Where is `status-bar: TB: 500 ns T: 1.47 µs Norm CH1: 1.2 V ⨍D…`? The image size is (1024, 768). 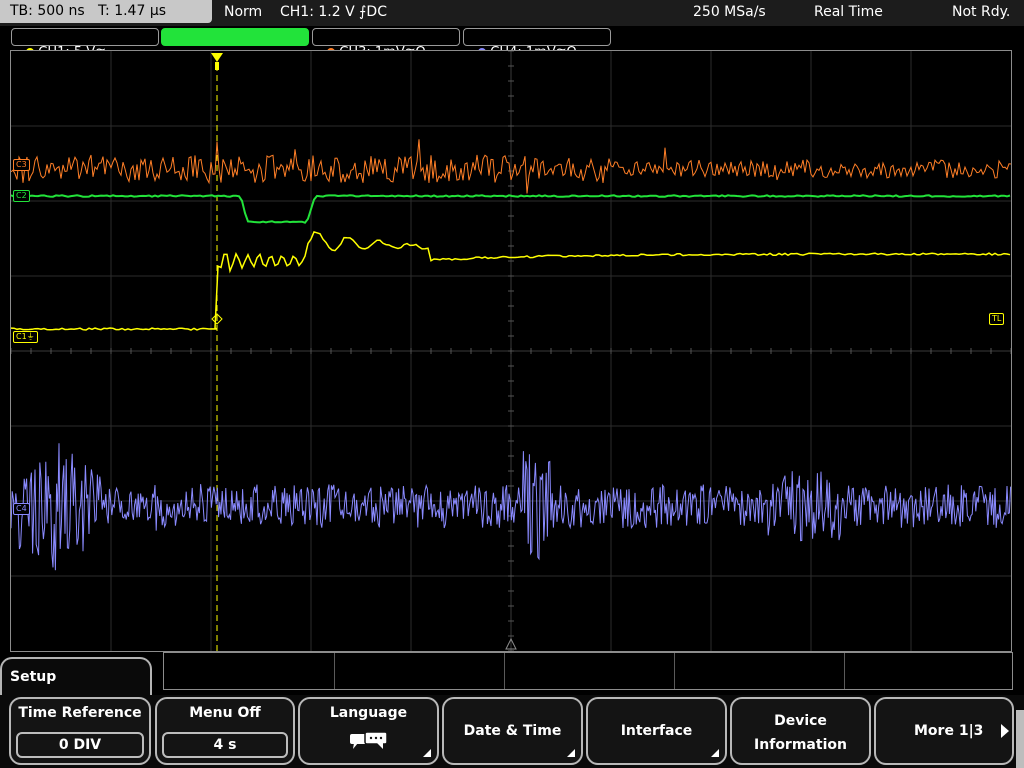 status-bar: TB: 500 ns T: 1.47 µs Norm CH1: 1.2 V ⨍D… is located at coordinates (512, 13).